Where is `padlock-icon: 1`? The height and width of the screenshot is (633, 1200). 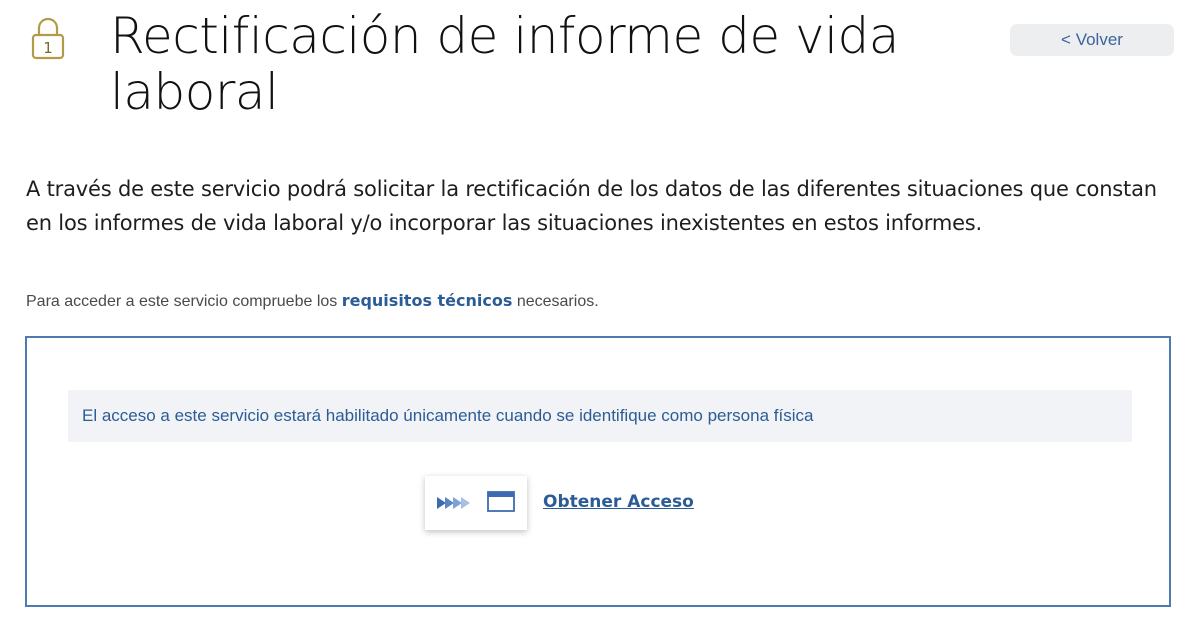
padlock-icon: 1 is located at coordinates (48, 38).